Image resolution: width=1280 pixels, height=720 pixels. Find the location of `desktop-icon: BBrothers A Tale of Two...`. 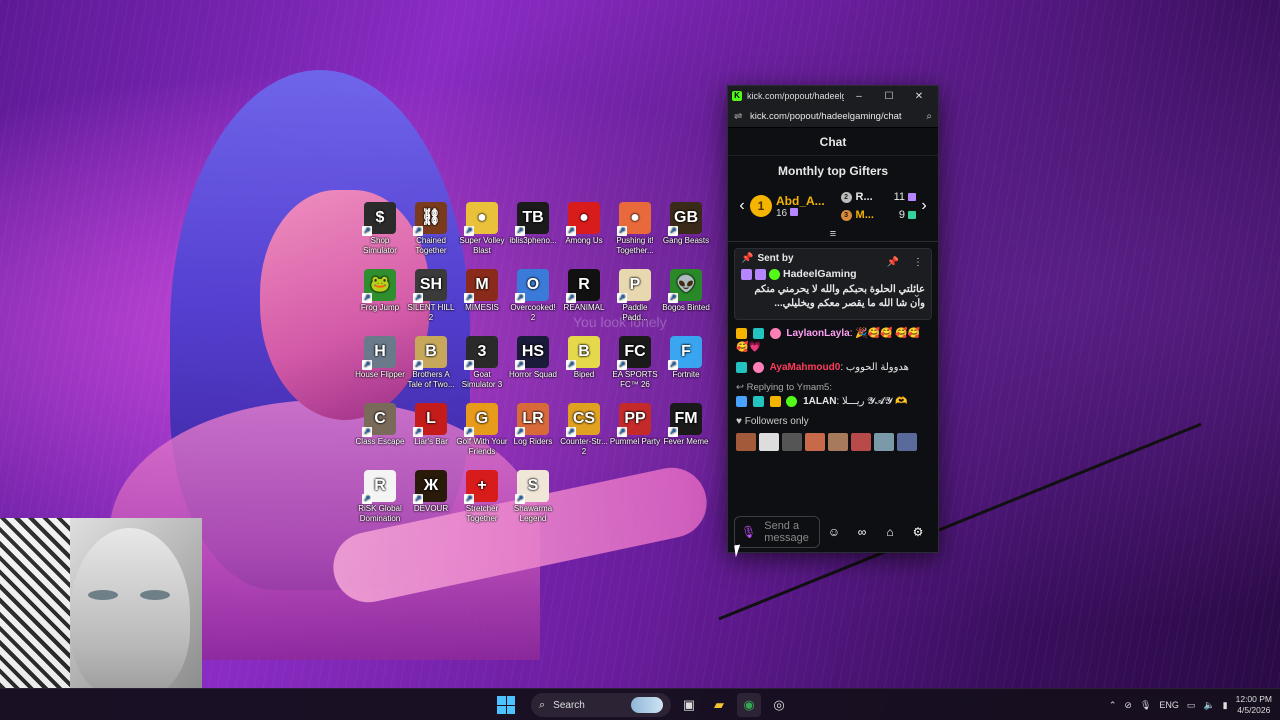

desktop-icon: BBrothers A Tale of Two... is located at coordinates (431, 363).